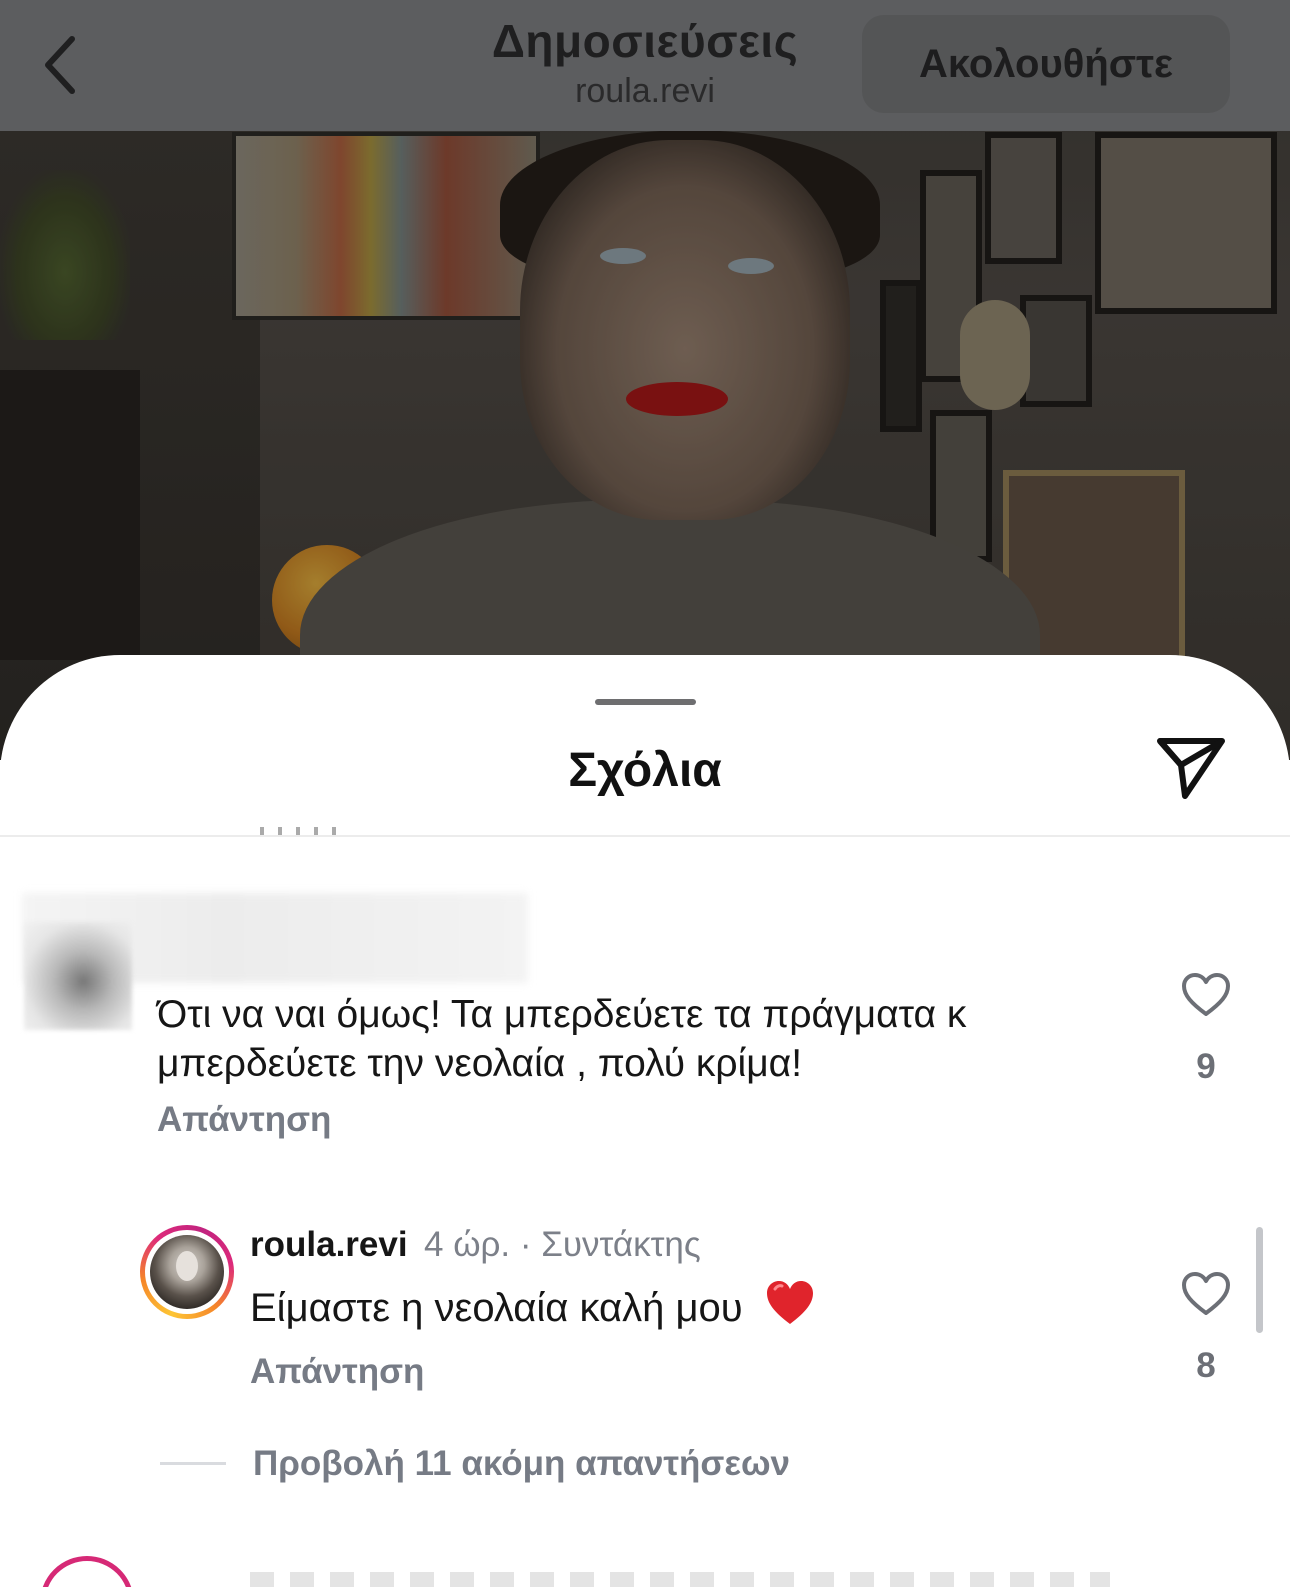  What do you see at coordinates (1206, 1066) in the screenshot?
I see `like-count: 9` at bounding box center [1206, 1066].